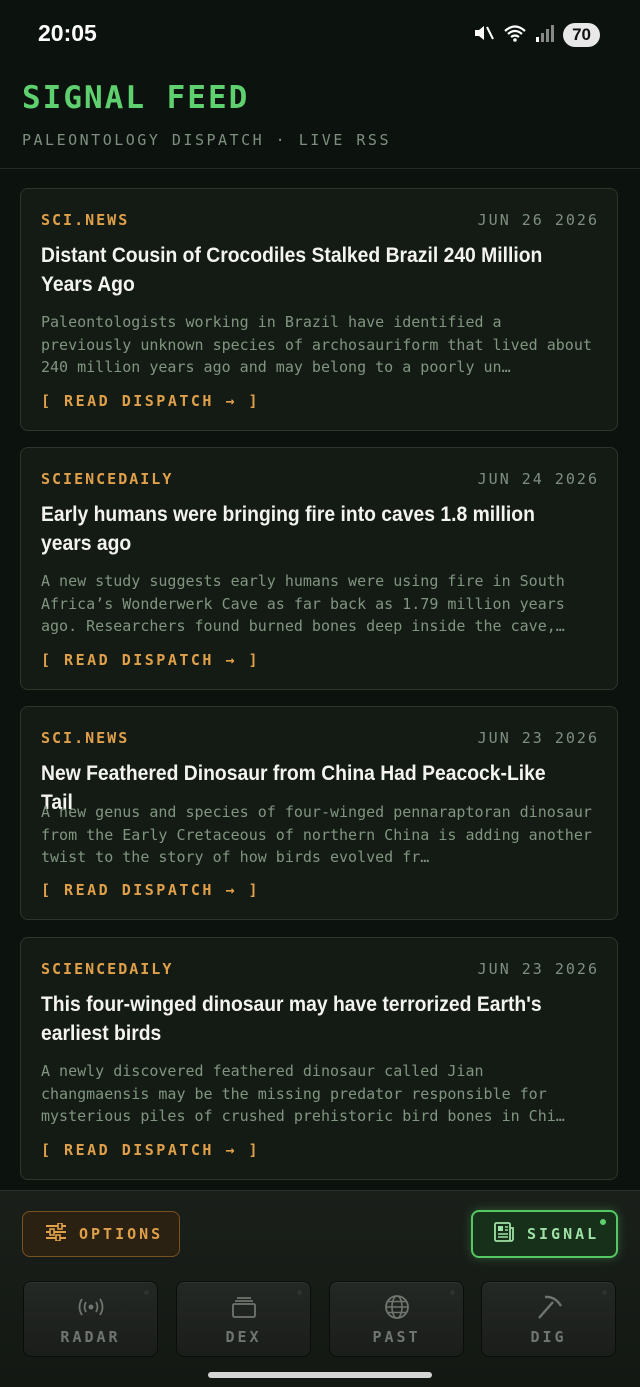 The height and width of the screenshot is (1387, 640). Describe the element at coordinates (538, 479) in the screenshot. I see `card-date: JUN 24 2026` at that location.